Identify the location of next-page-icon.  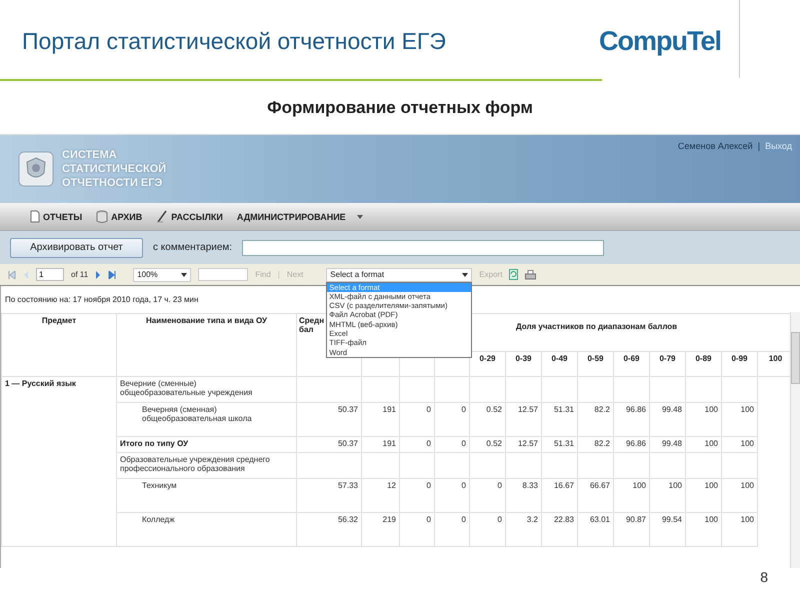
(98, 274).